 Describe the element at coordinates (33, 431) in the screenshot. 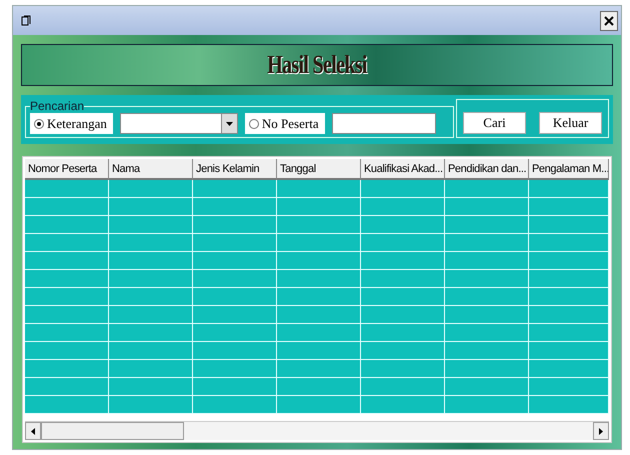

I see `left-arrow-icon` at that location.